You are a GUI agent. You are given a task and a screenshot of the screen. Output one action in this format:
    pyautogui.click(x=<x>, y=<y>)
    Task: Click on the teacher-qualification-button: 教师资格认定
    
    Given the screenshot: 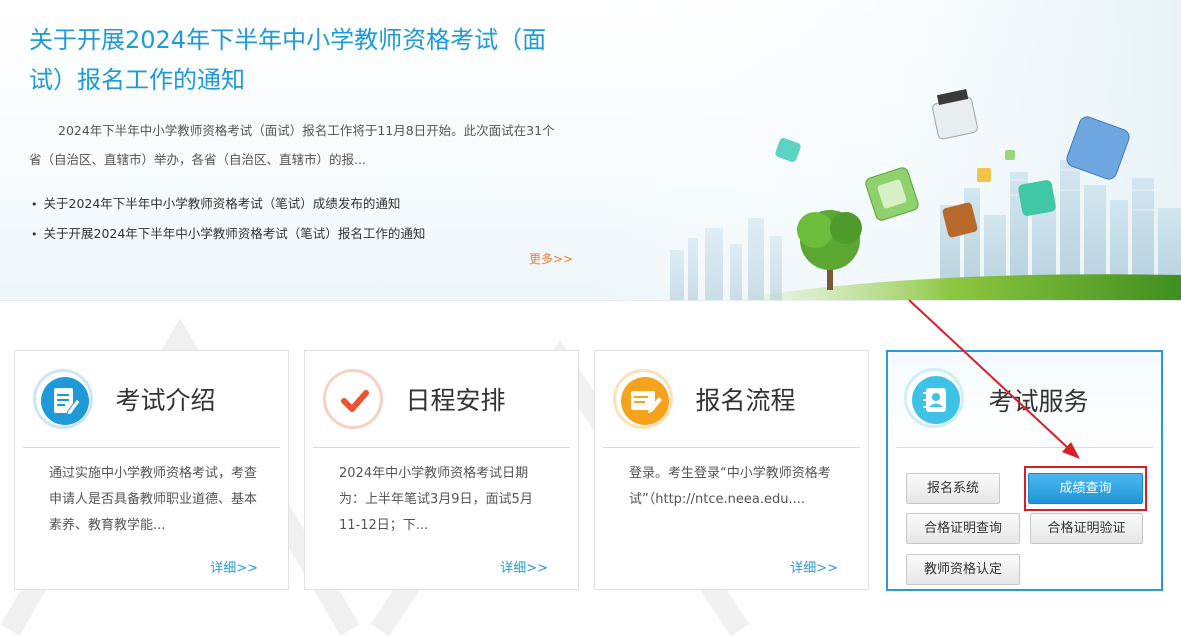 What is the action you would take?
    pyautogui.click(x=963, y=569)
    